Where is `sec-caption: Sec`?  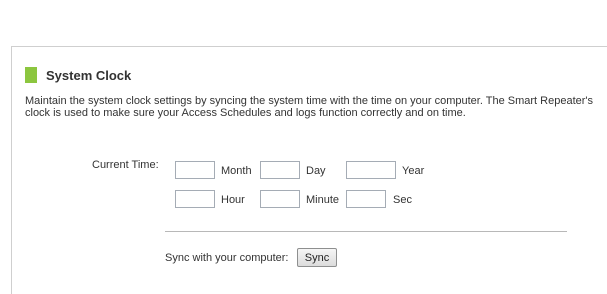
sec-caption: Sec is located at coordinates (402, 200).